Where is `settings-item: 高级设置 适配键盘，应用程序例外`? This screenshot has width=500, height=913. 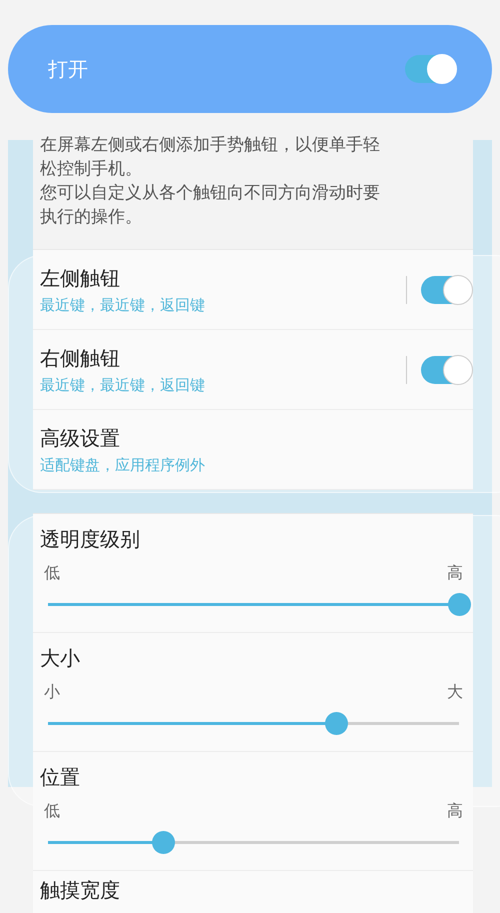 settings-item: 高级设置 适配键盘，应用程序例外 is located at coordinates (253, 450).